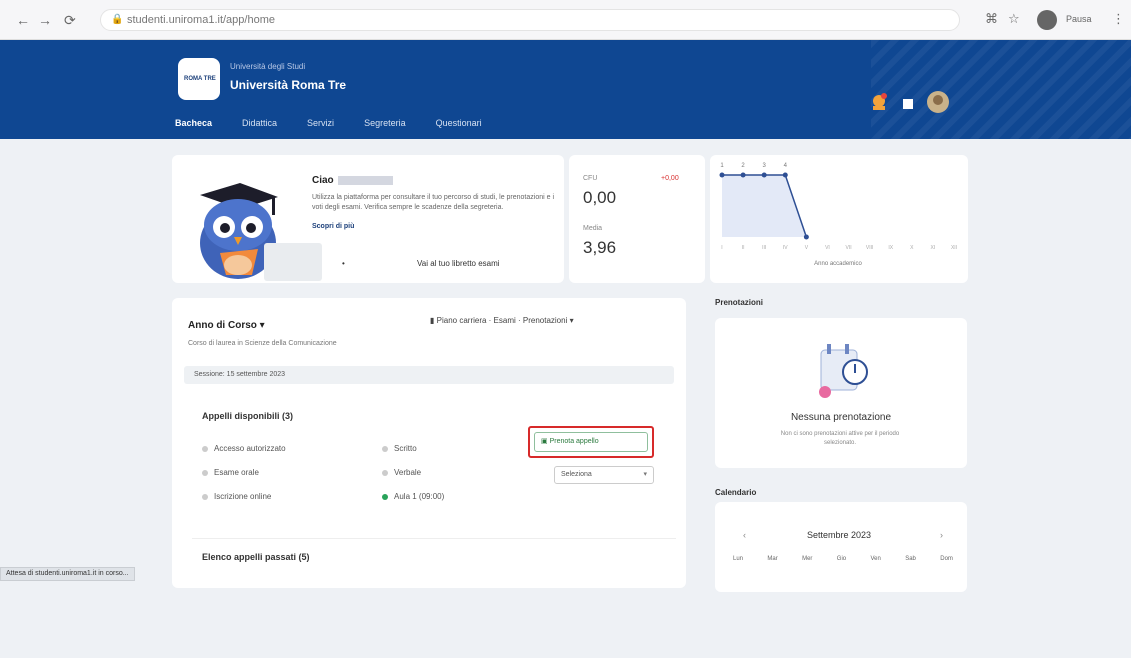 This screenshot has height=658, width=1131. Describe the element at coordinates (879, 103) in the screenshot. I see `bell-icon` at that location.